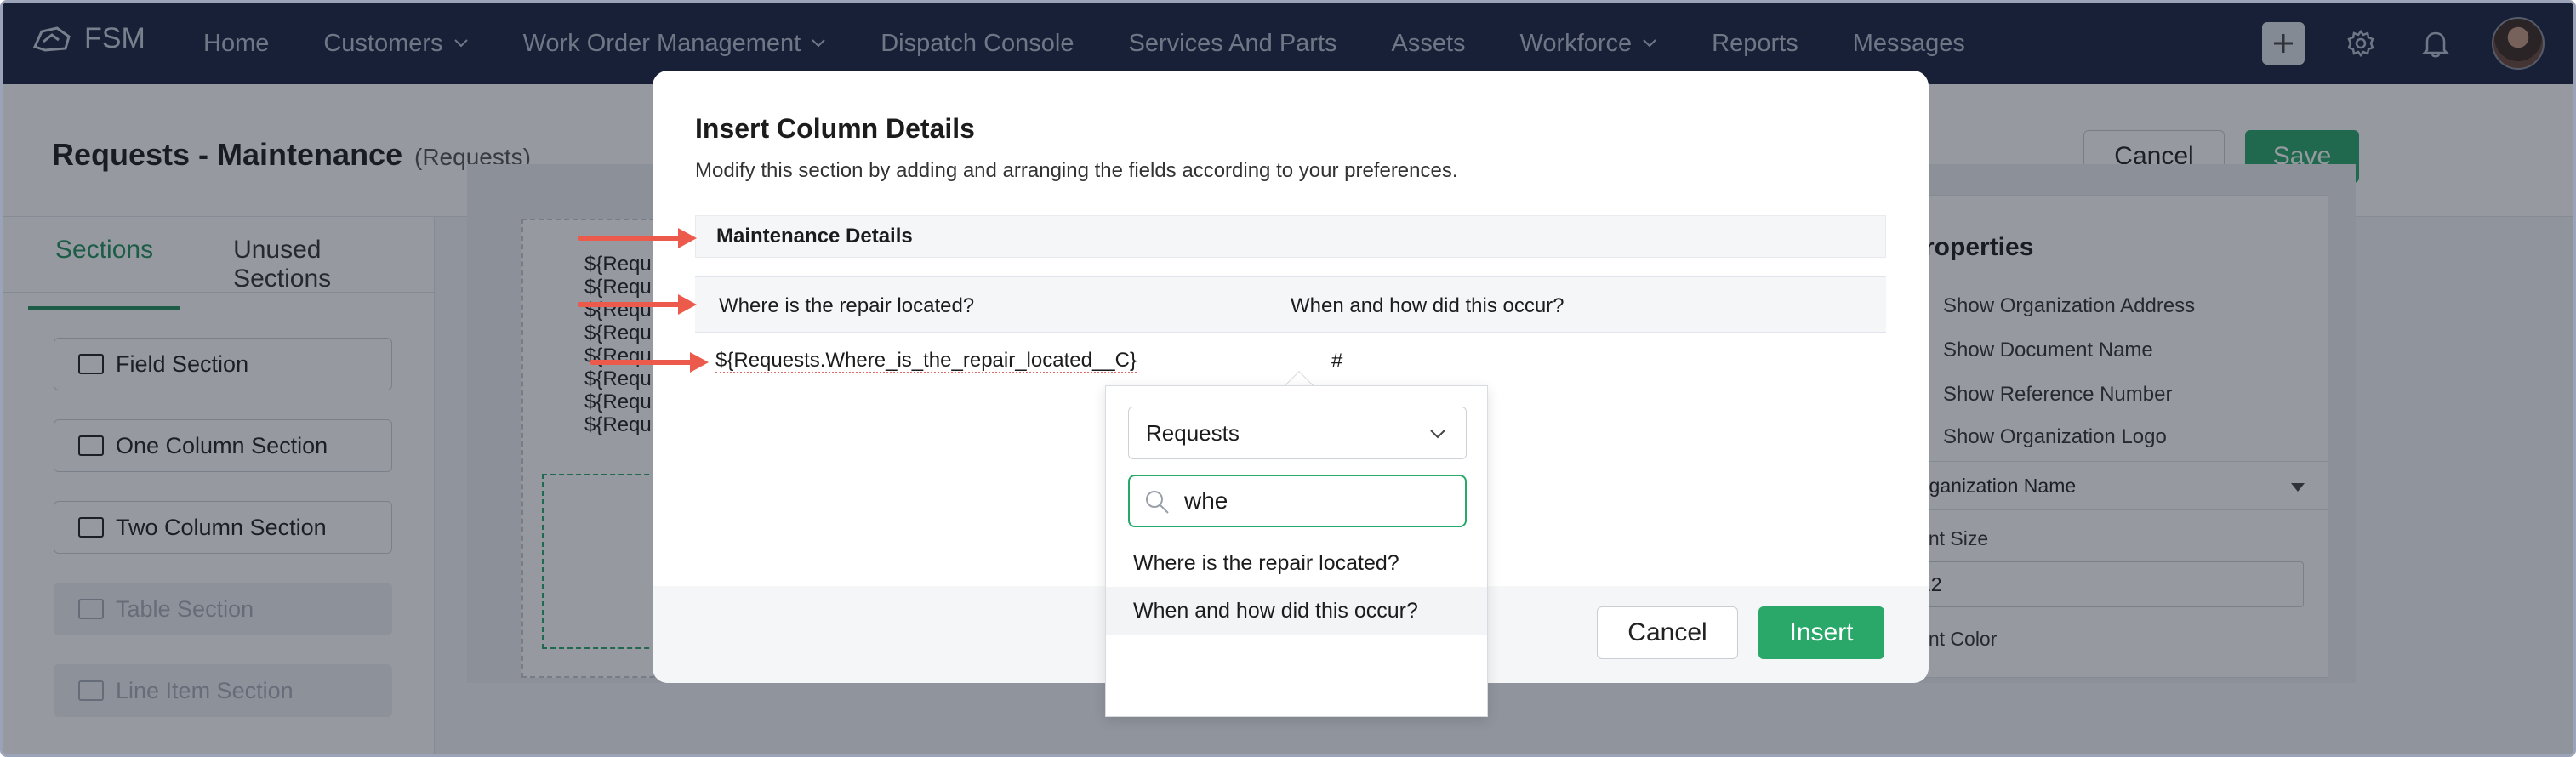 The width and height of the screenshot is (2576, 757). I want to click on section-name-row: Maintenance Details, so click(1290, 236).